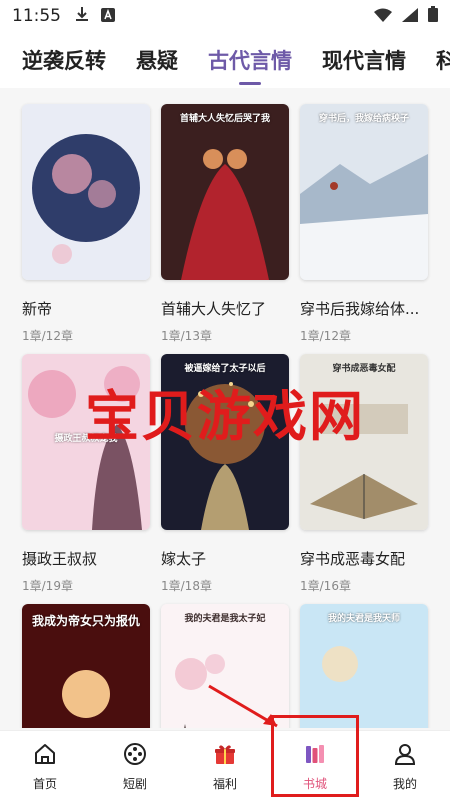  I want to click on cover-title: 首辅大人失忆后哭了我, so click(224, 119).